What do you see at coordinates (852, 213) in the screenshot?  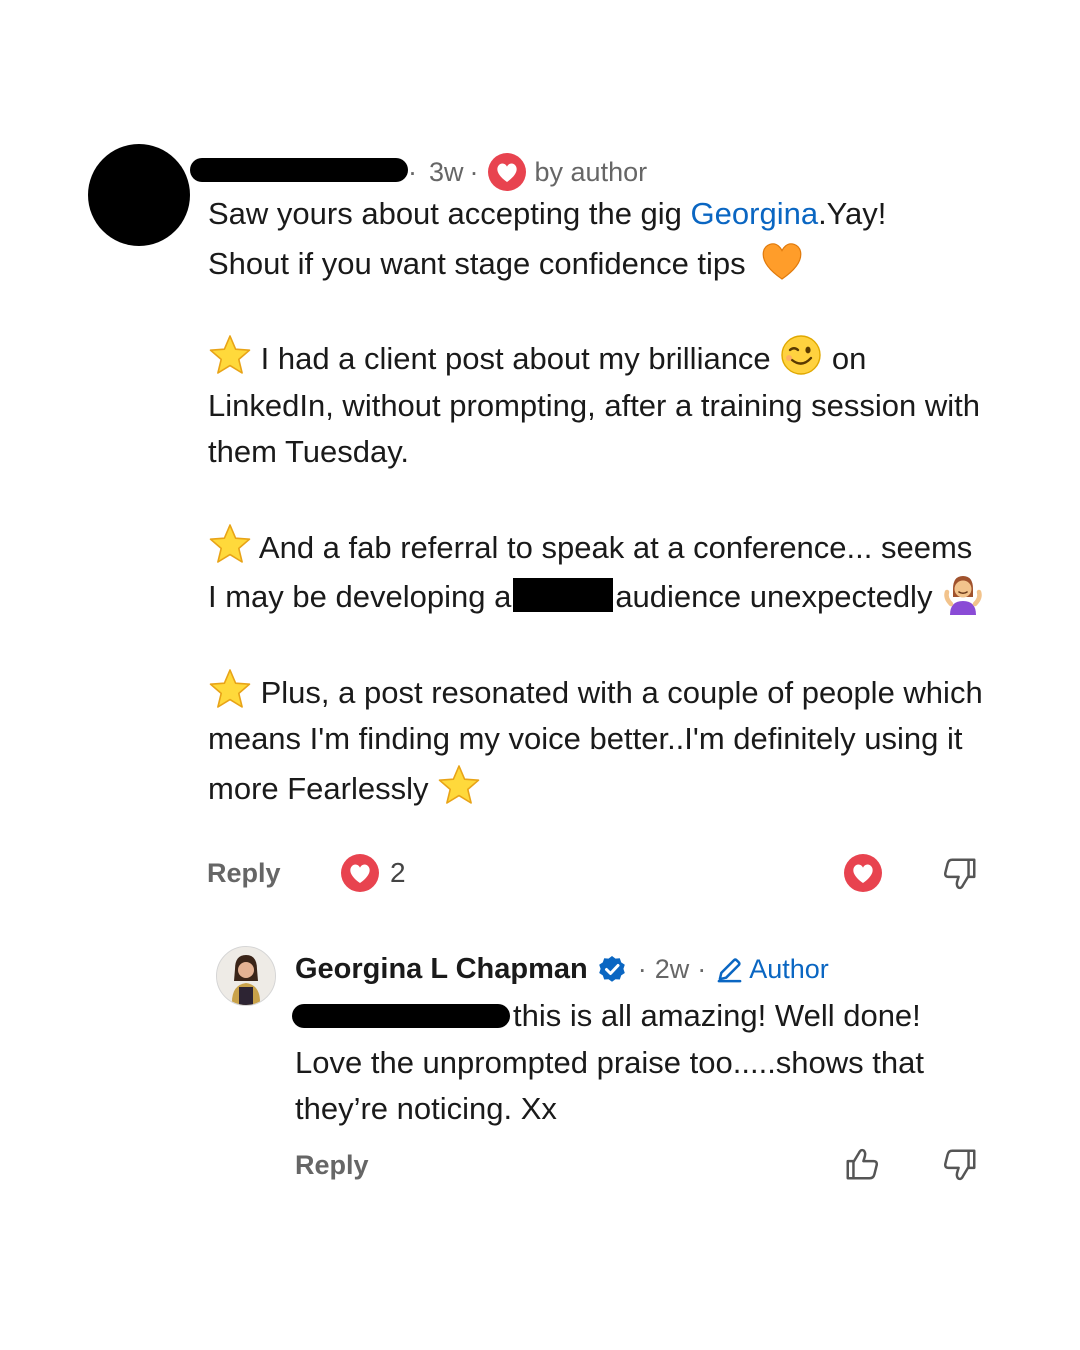 I see `comment-text: .Yay!` at bounding box center [852, 213].